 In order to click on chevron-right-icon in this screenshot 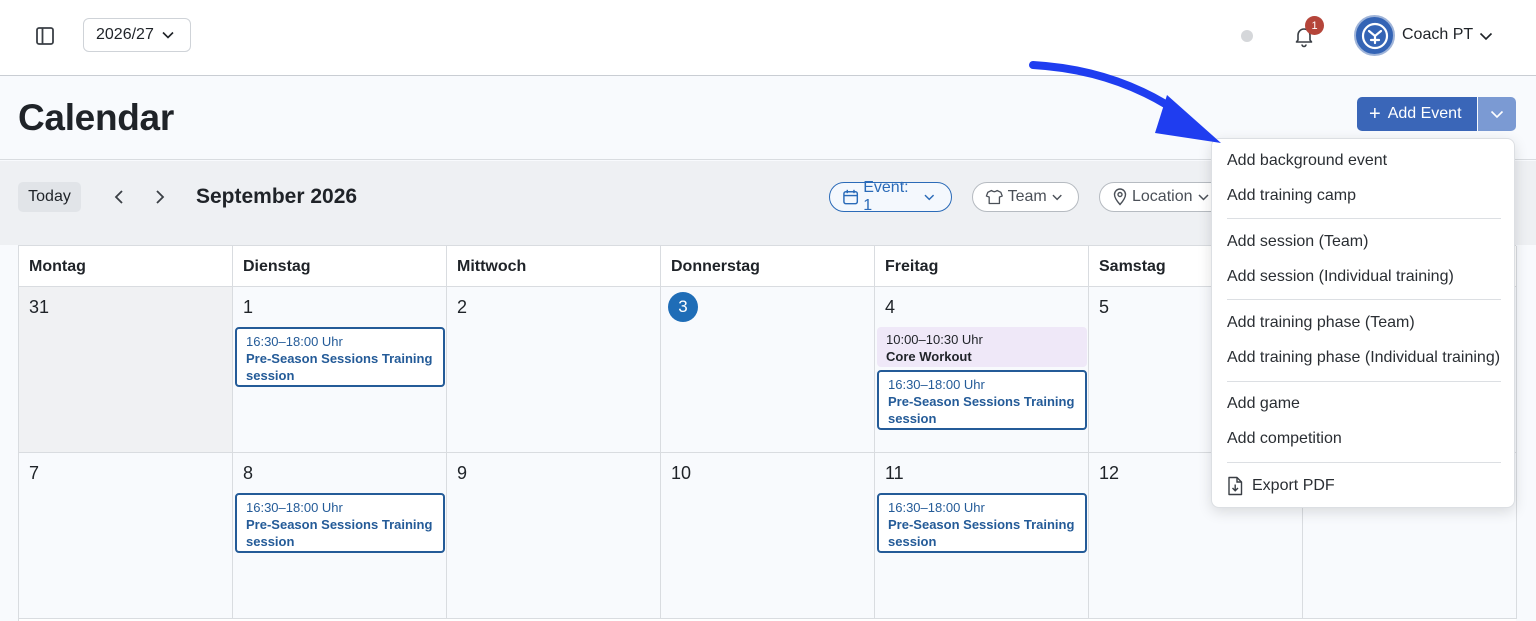, I will do `click(159, 197)`.